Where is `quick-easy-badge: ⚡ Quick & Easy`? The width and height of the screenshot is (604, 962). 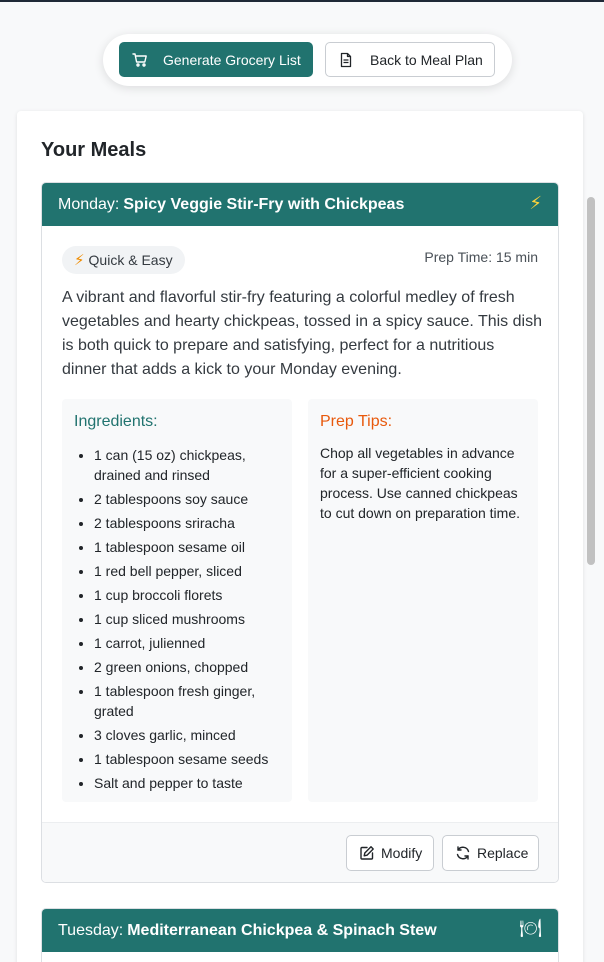
quick-easy-badge: ⚡ Quick & Easy is located at coordinates (123, 260).